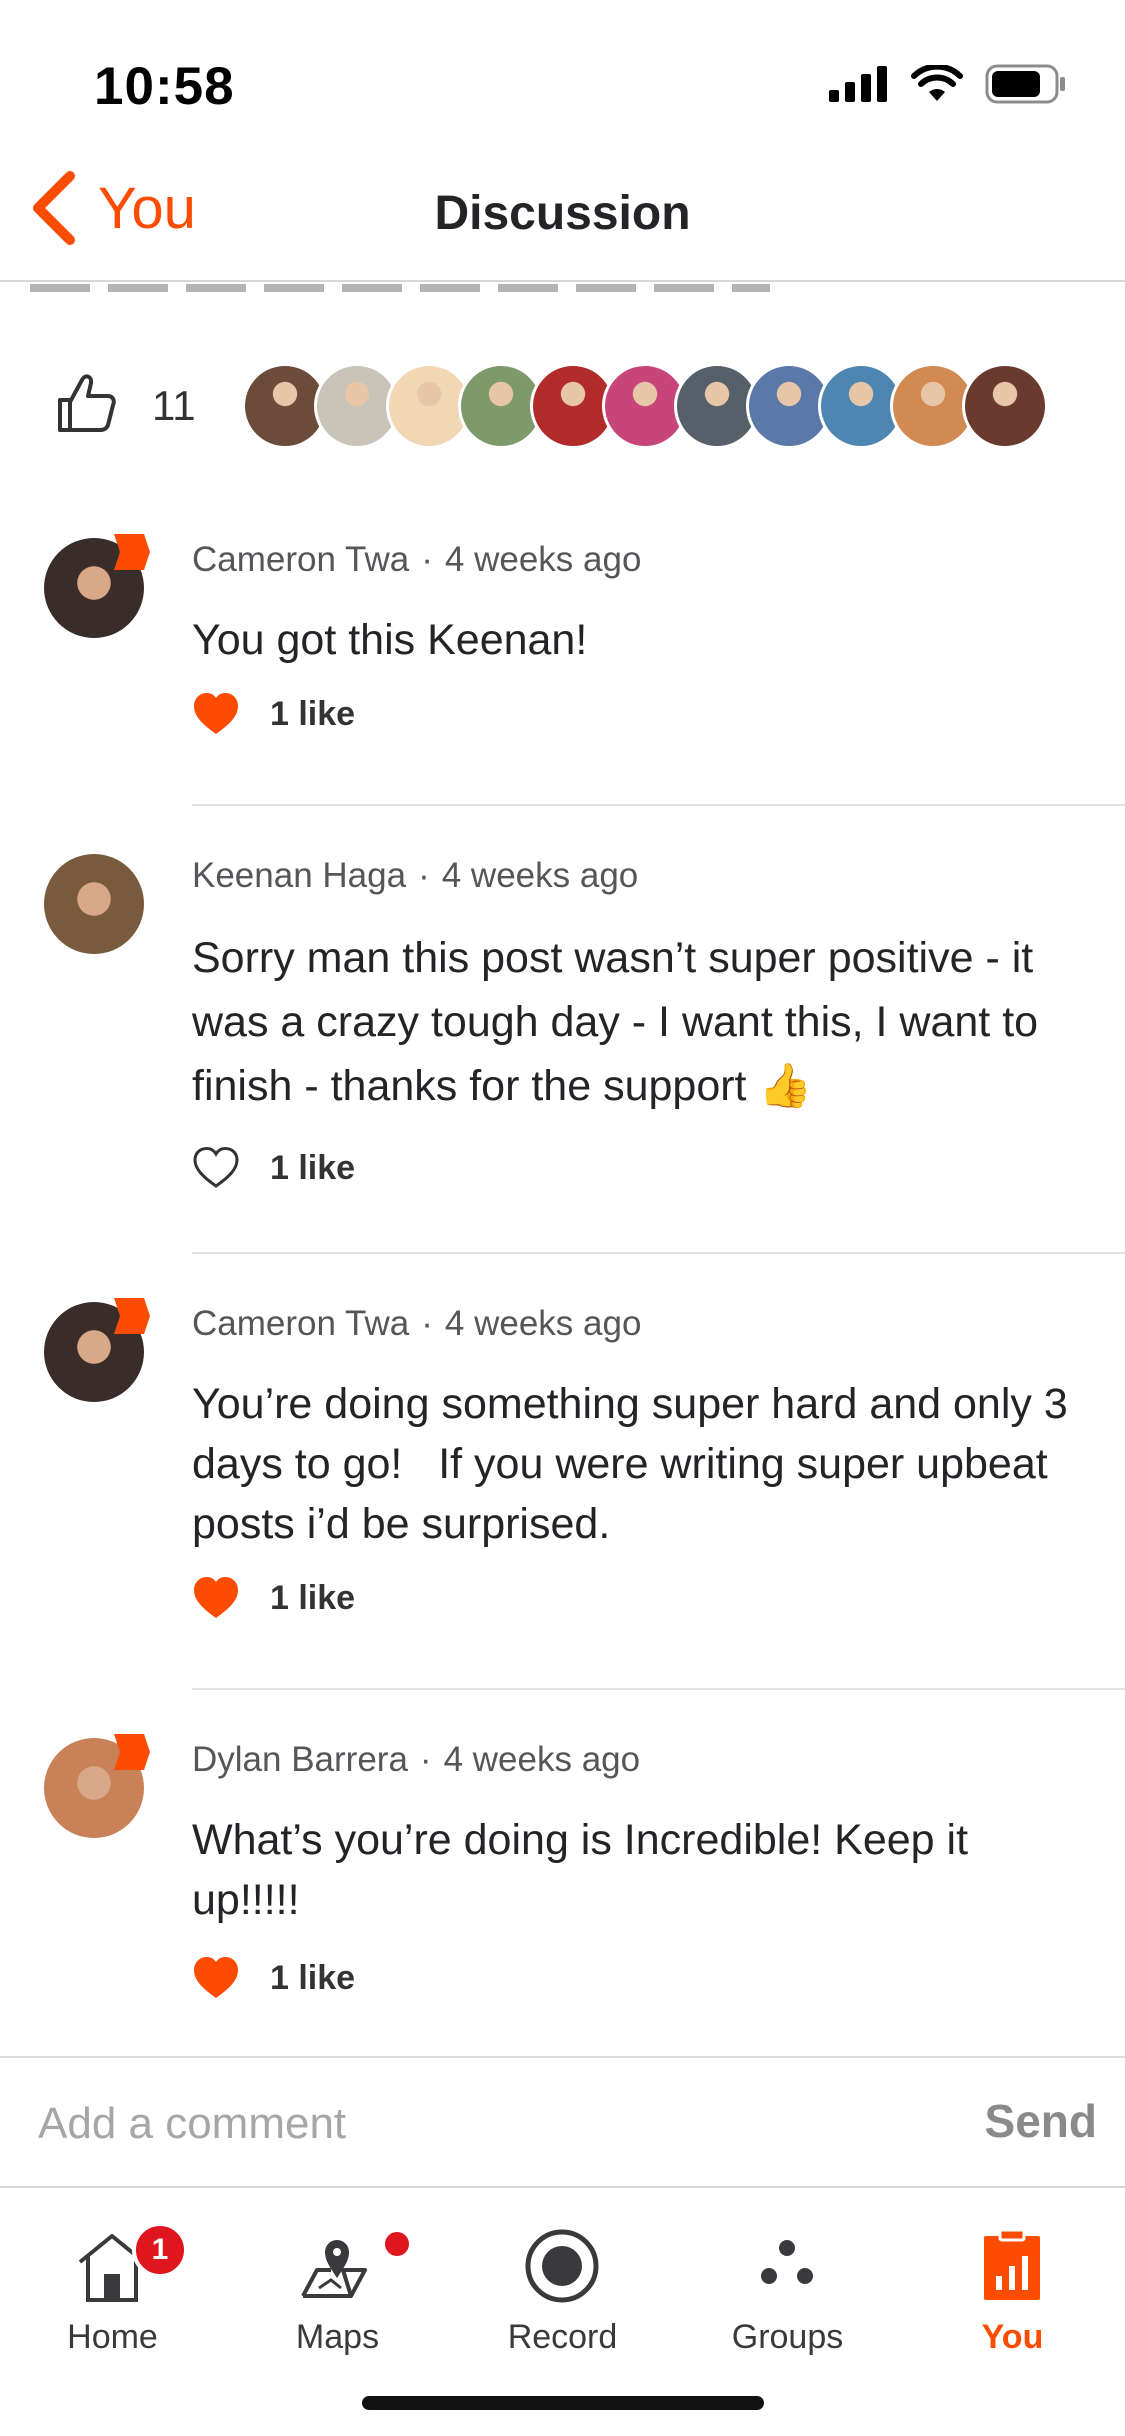  Describe the element at coordinates (858, 84) in the screenshot. I see `cellular-signal-icon` at that location.